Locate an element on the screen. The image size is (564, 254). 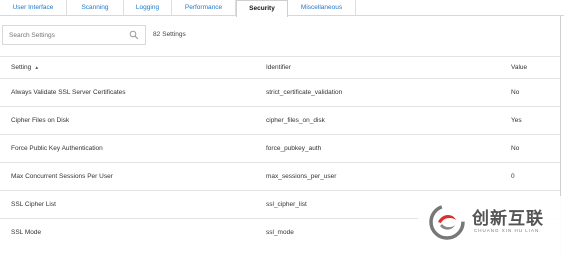
column-header-setting-label: Setting is located at coordinates (21, 67).